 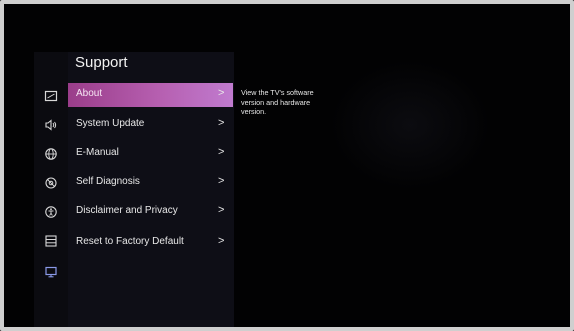 What do you see at coordinates (150, 183) in the screenshot?
I see `menu-item-self-diagnosis: Self Diagnosis >` at bounding box center [150, 183].